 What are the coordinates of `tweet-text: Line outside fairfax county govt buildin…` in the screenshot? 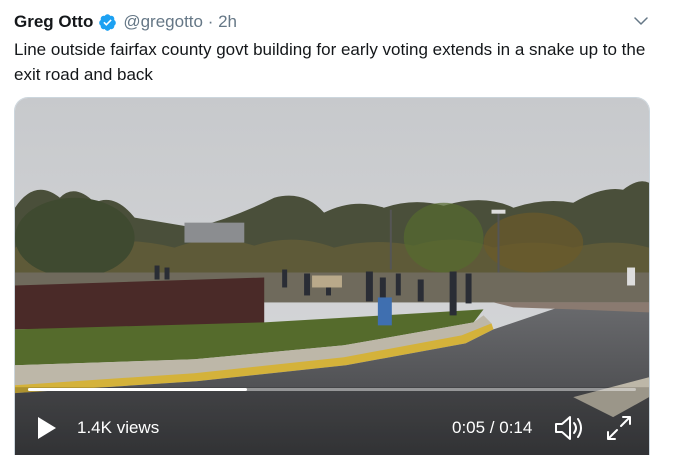 It's located at (330, 62).